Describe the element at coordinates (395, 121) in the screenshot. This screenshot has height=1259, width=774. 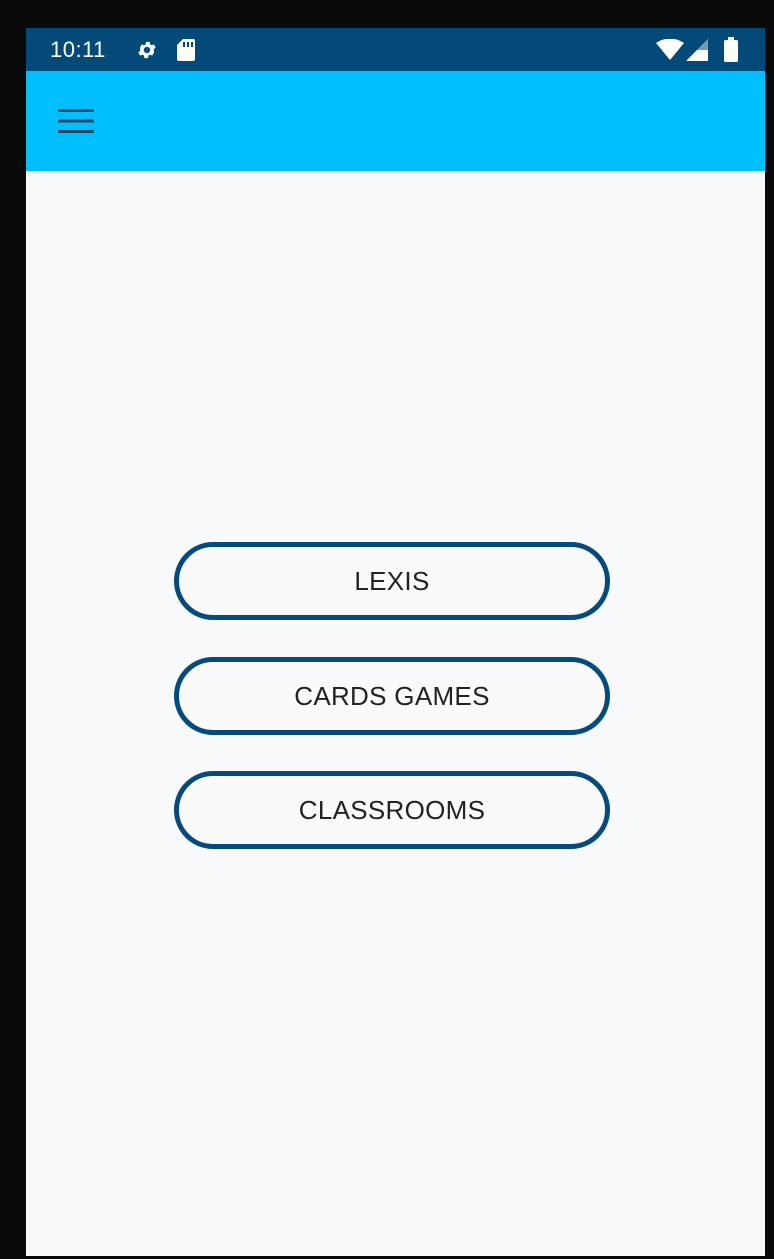
I see `app-bar` at that location.